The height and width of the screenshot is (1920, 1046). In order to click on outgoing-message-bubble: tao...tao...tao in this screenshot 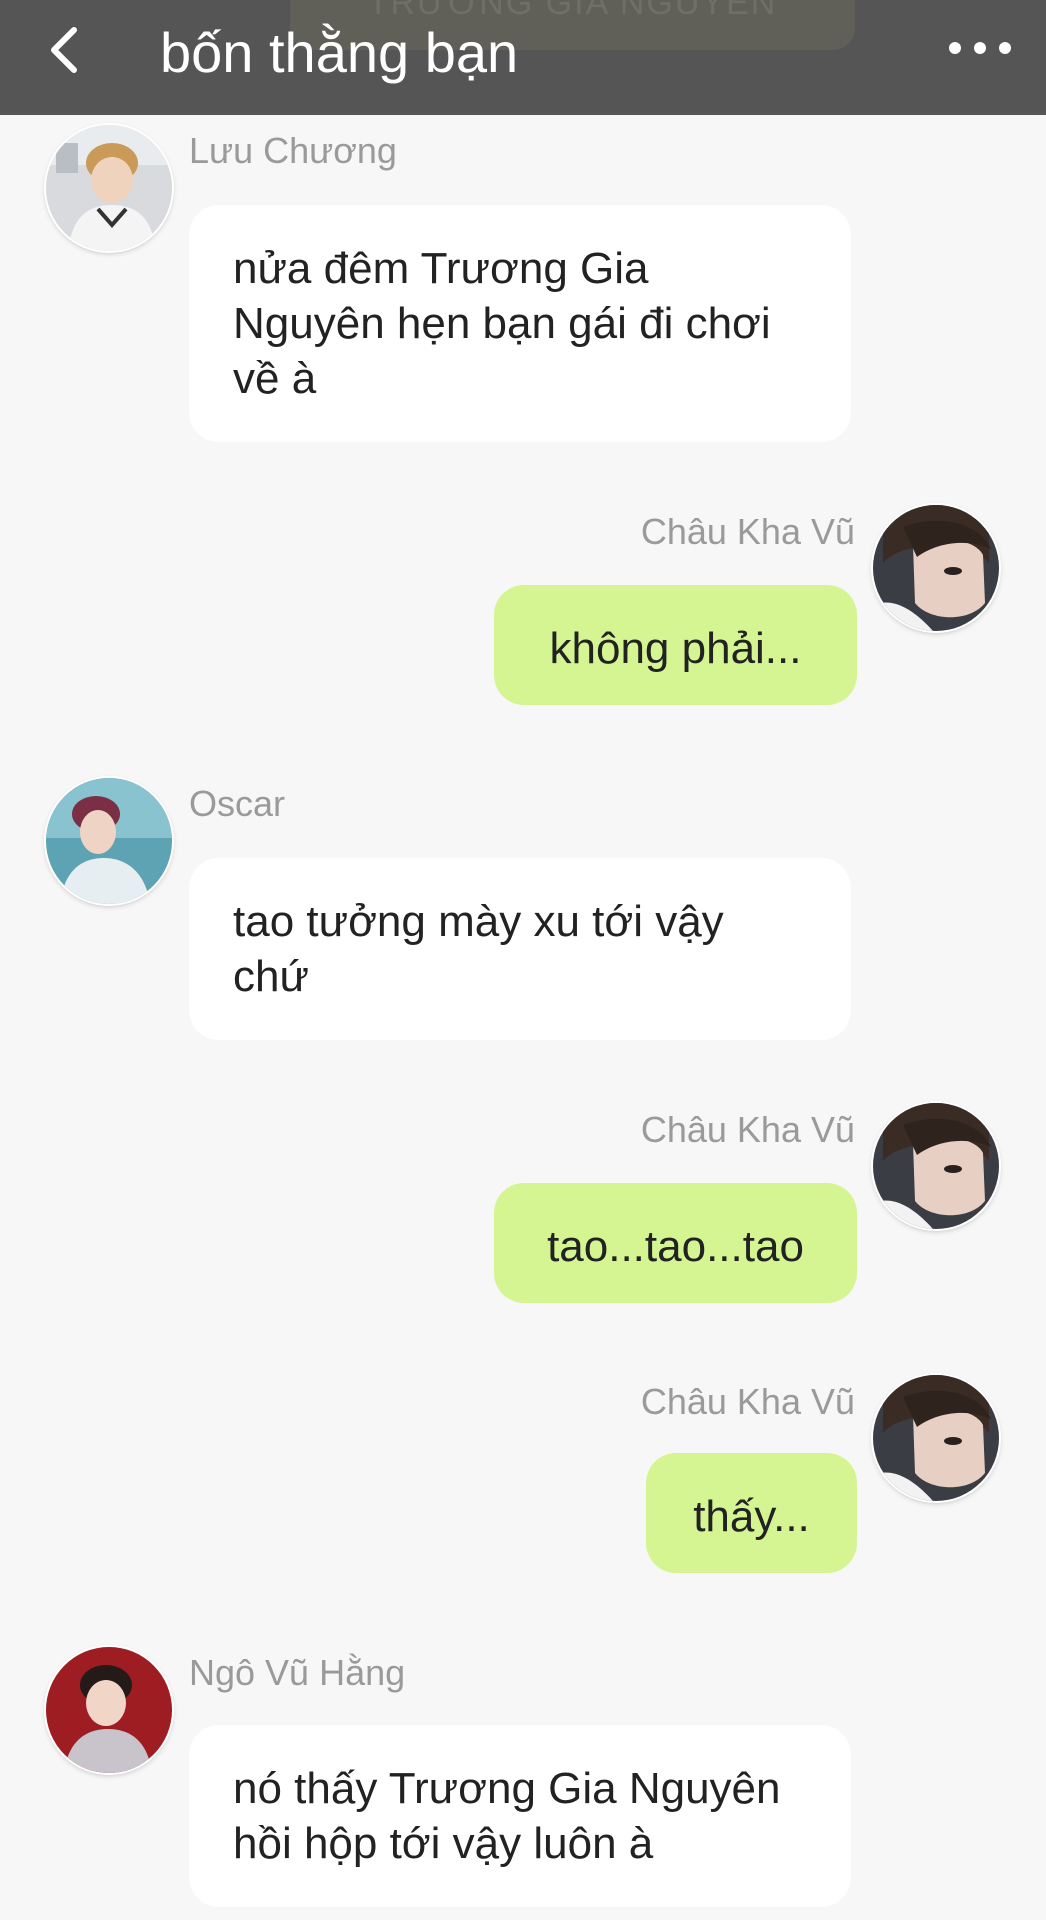, I will do `click(675, 1243)`.